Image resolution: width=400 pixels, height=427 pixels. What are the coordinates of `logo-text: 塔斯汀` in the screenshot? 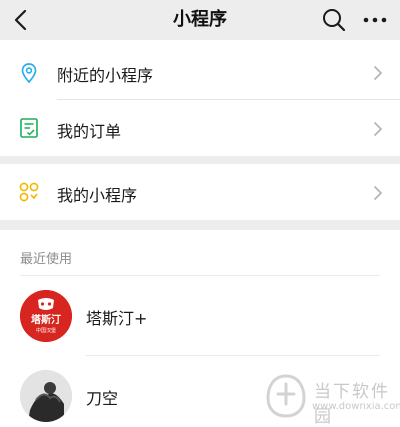 It's located at (46, 319).